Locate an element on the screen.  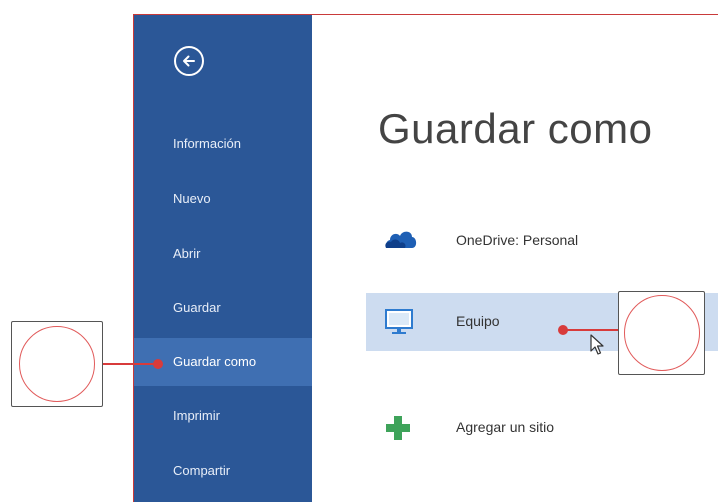
nav-item-nuevo: Nuevo is located at coordinates (223, 199).